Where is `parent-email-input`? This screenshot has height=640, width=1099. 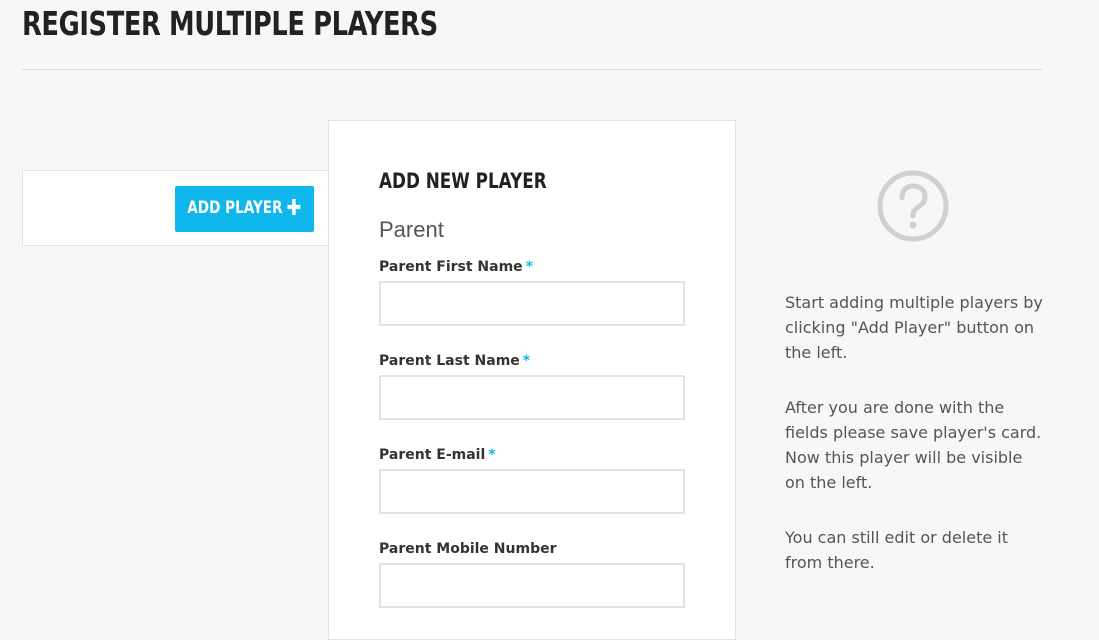
parent-email-input is located at coordinates (532, 491).